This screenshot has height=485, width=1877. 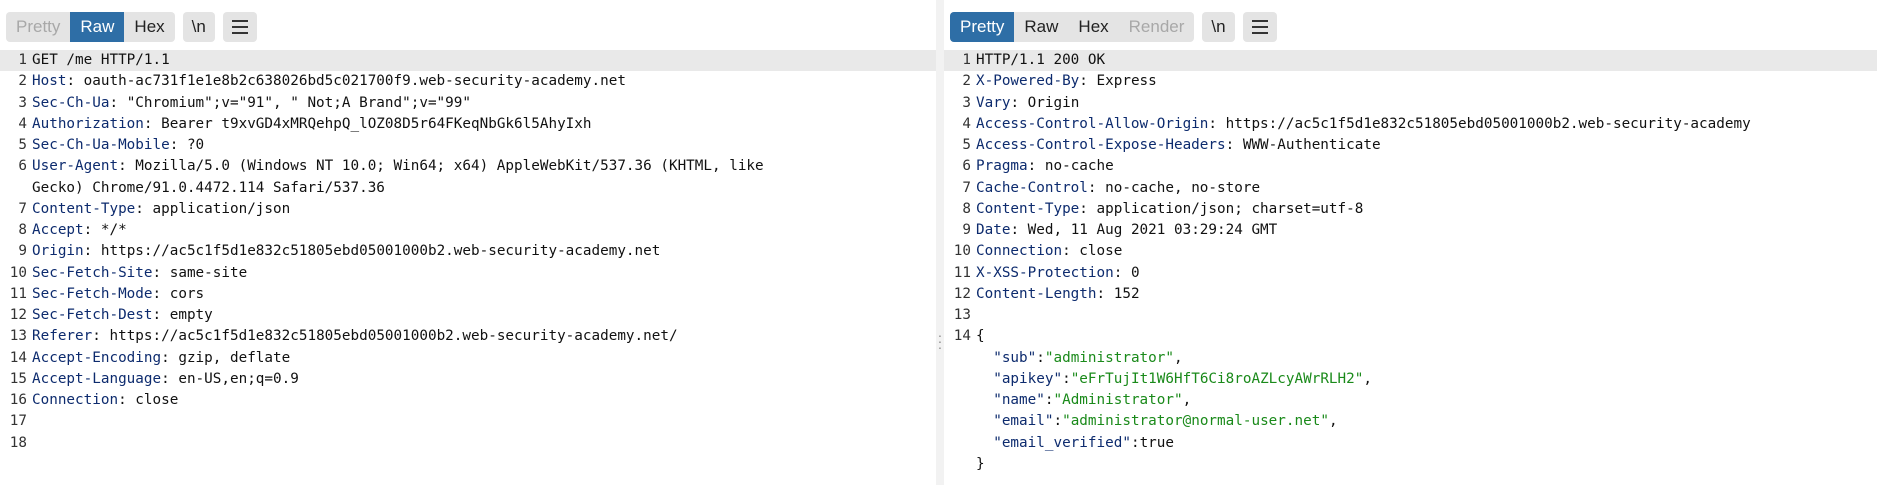 I want to click on header-value: 0, so click(x=1135, y=272).